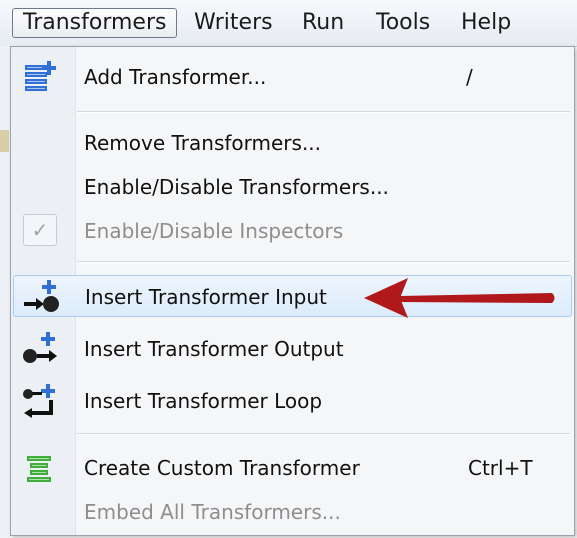 The width and height of the screenshot is (577, 538). I want to click on menu-item-enable-disable-inspectors: ✓ Enable/Disable Inspectors, so click(292, 231).